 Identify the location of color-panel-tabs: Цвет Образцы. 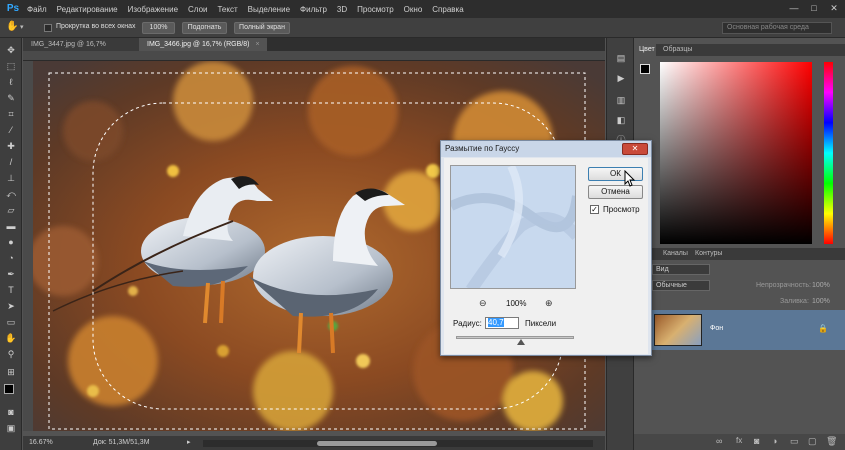
(739, 50).